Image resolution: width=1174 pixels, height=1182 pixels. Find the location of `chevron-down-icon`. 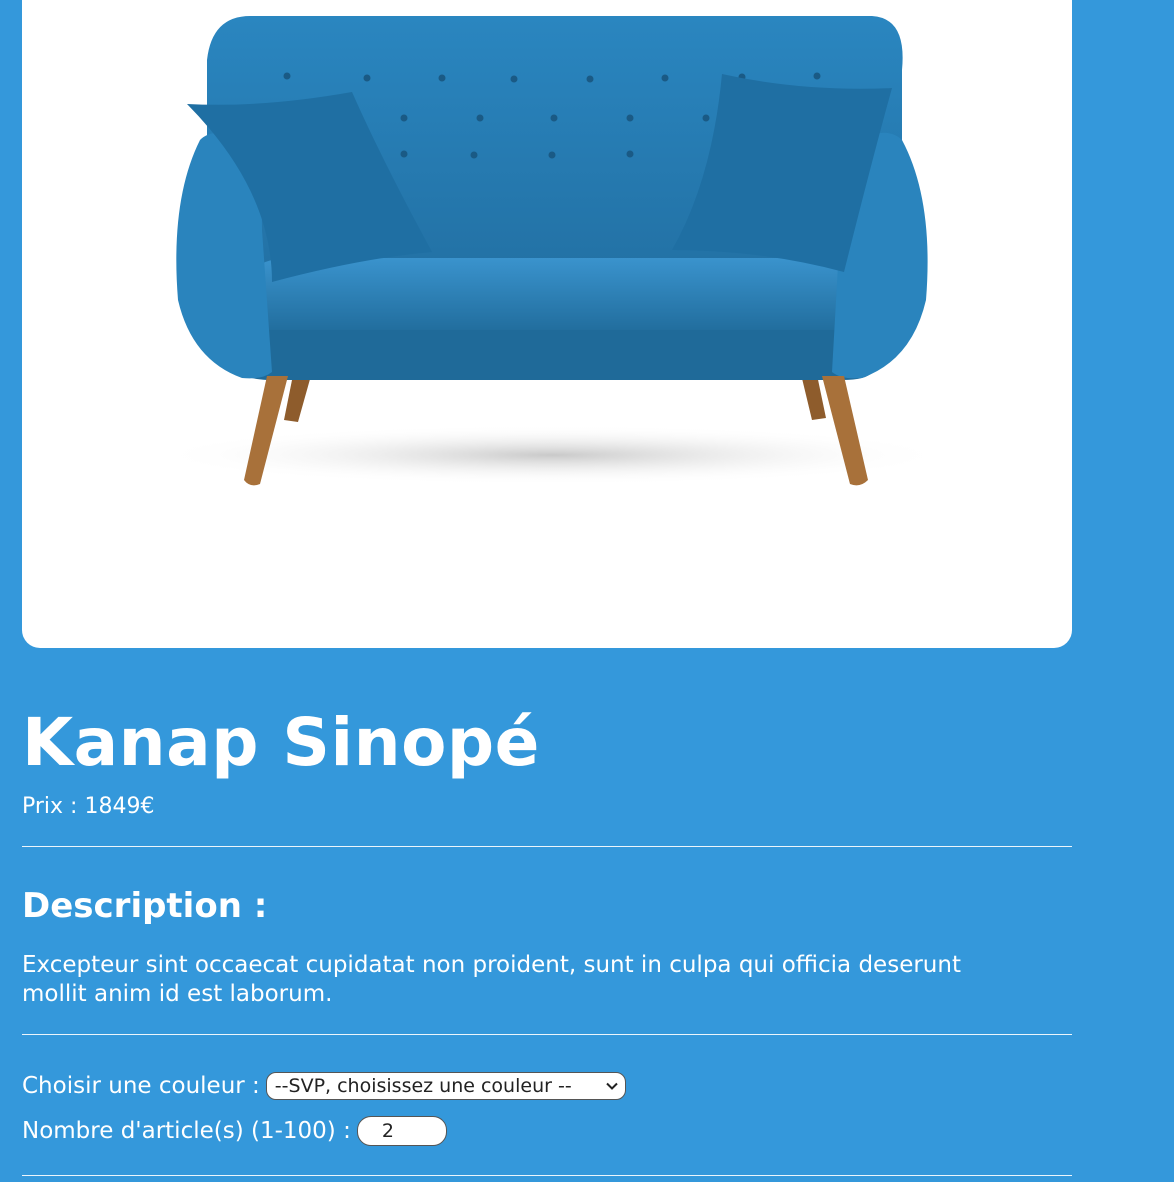

chevron-down-icon is located at coordinates (612, 1086).